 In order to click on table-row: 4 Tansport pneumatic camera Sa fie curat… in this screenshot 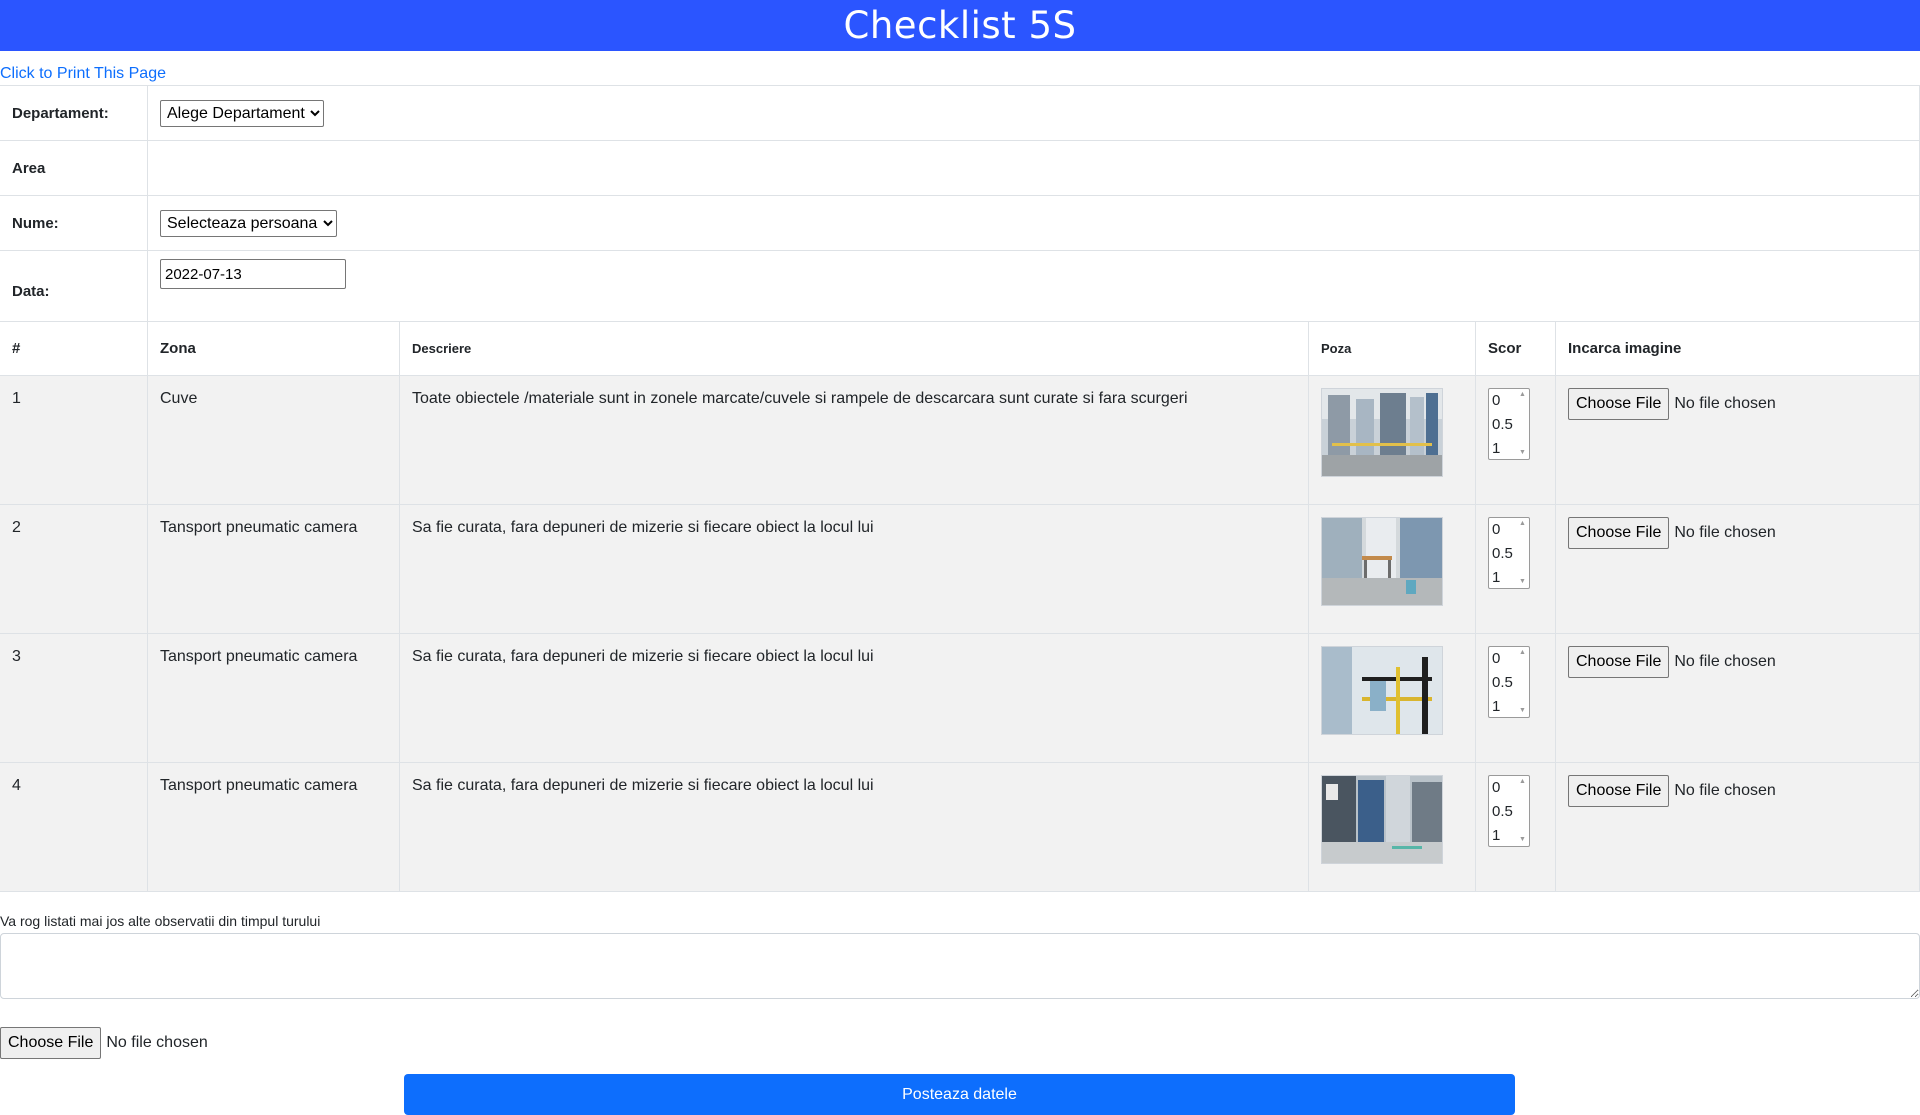, I will do `click(960, 827)`.